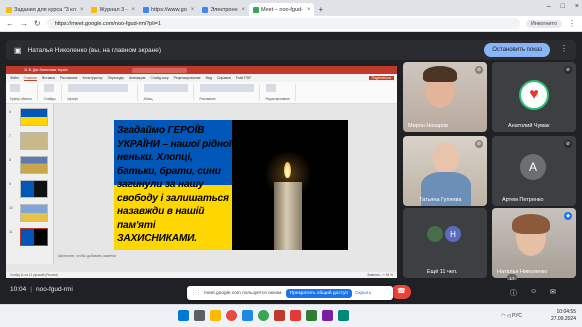  I want to click on slide-number: 9, so click(10, 184).